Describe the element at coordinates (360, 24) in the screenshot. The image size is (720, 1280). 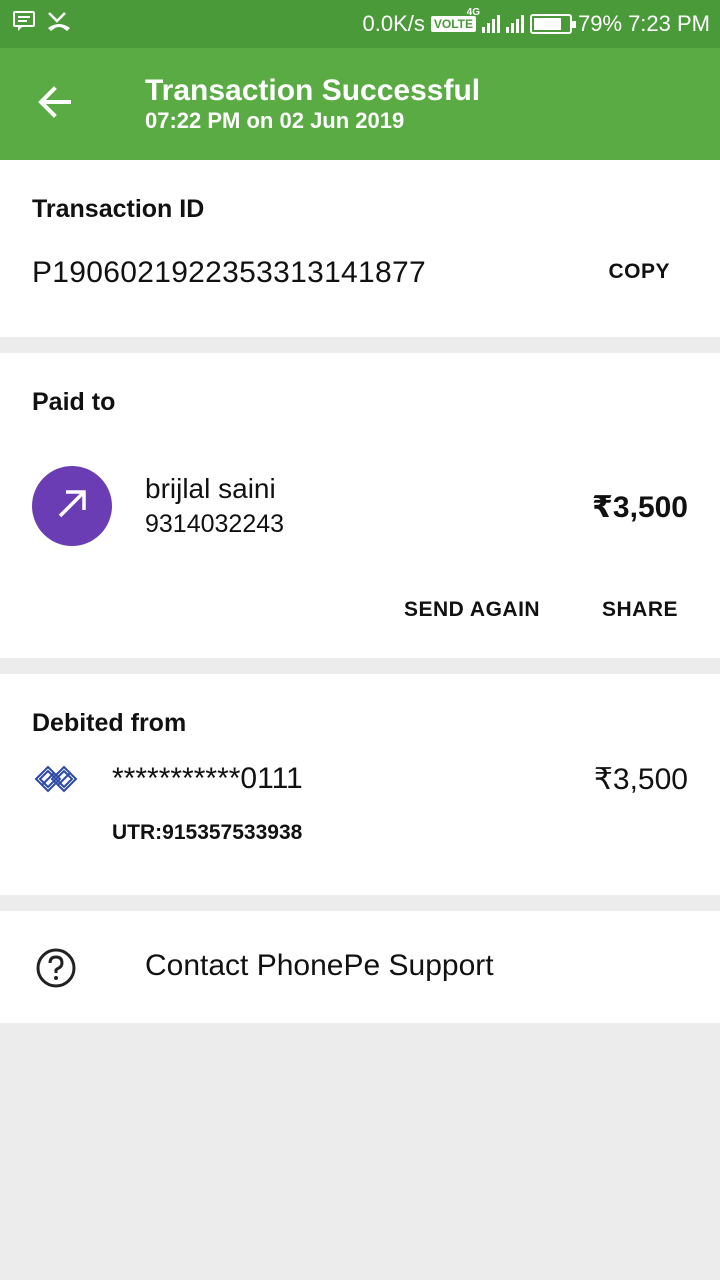
I see `status-bar: 0.0K/s VOLTE 4G 79% 7:23 PM` at that location.